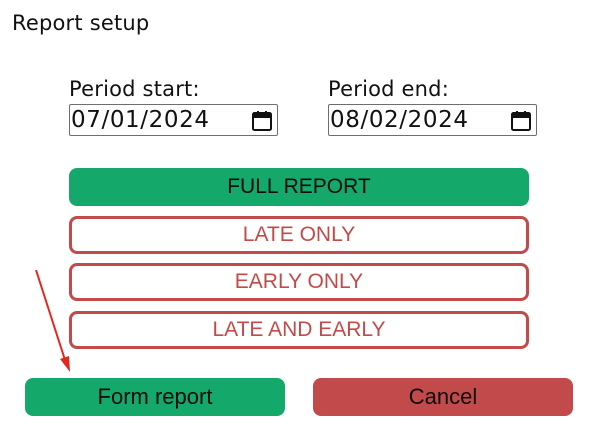 This screenshot has height=444, width=597. I want to click on period-start-label: Period start:, so click(134, 89).